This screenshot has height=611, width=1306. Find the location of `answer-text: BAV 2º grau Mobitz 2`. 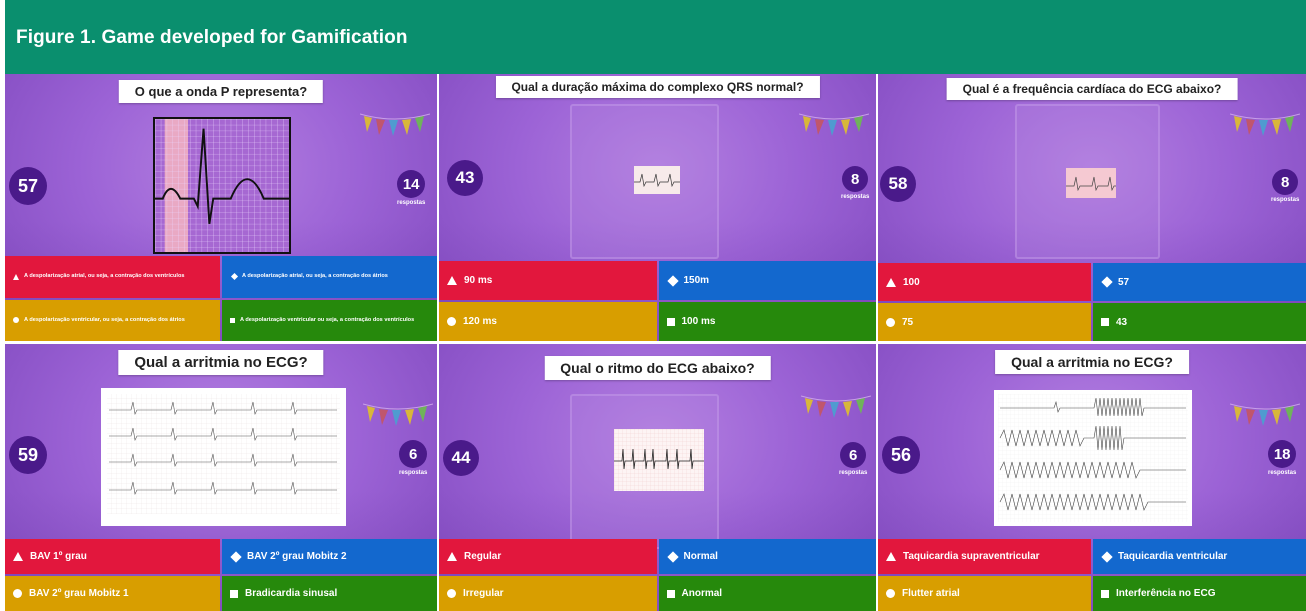

answer-text: BAV 2º grau Mobitz 2 is located at coordinates (297, 556).